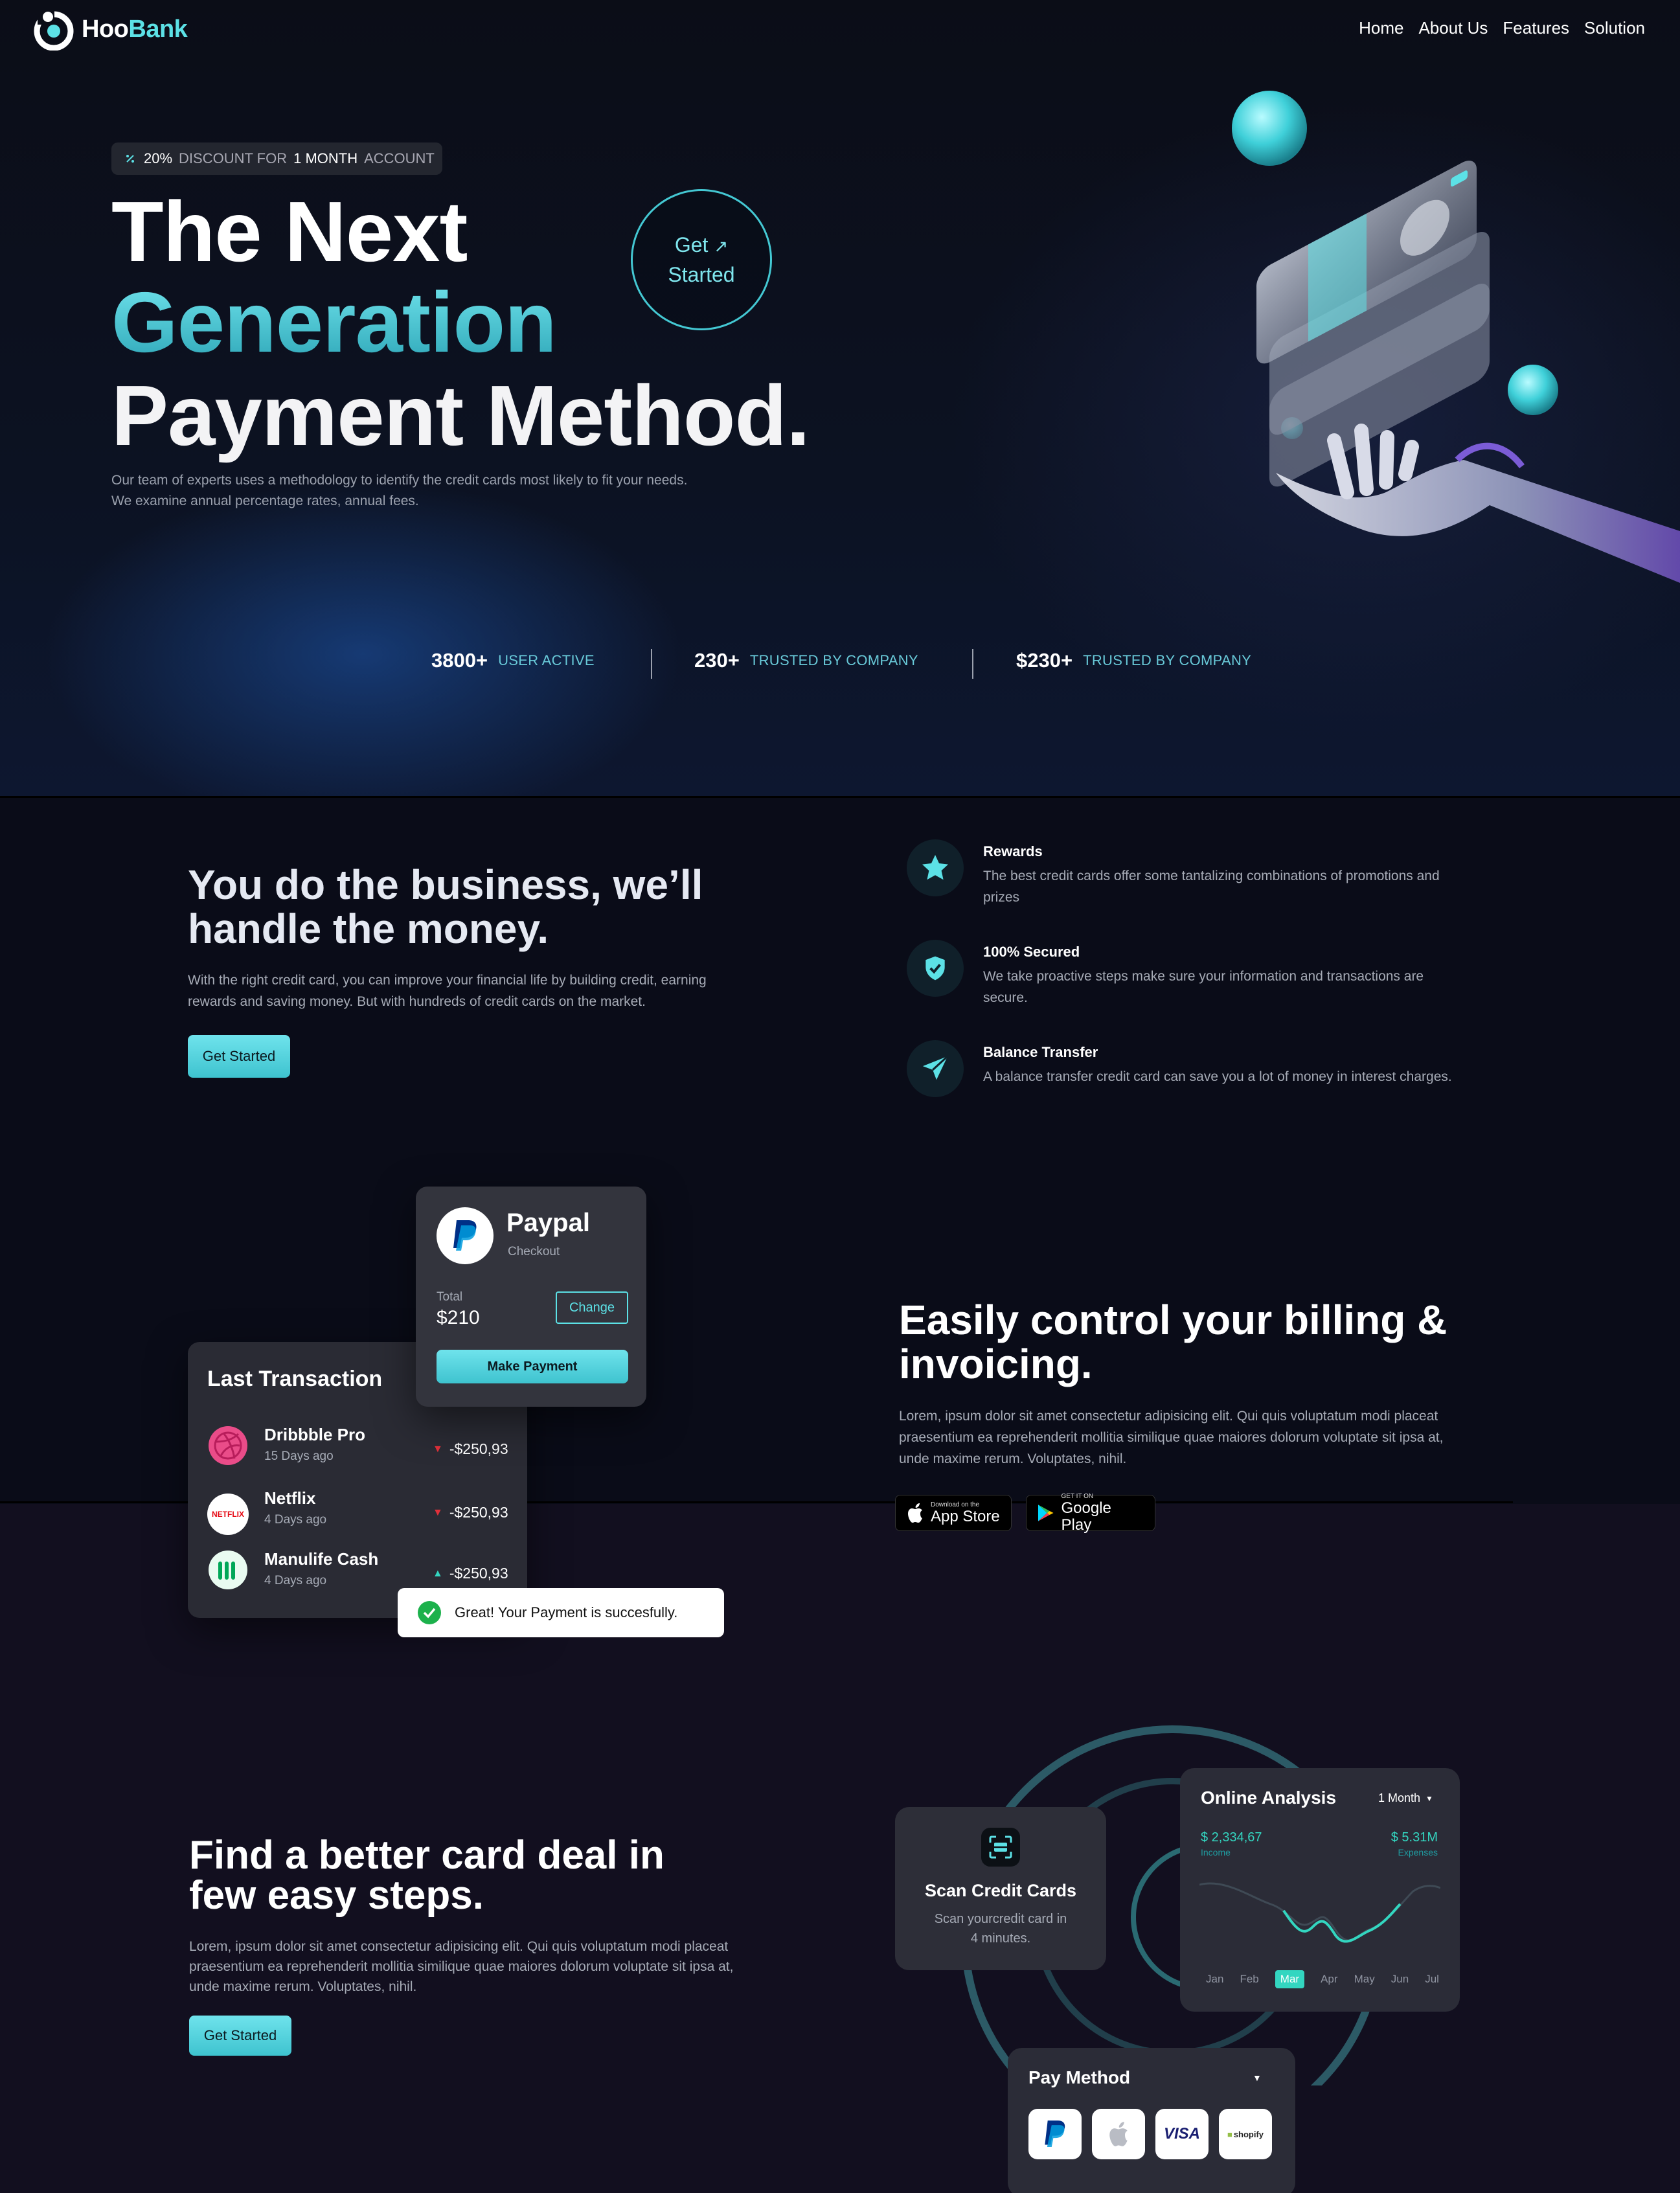 Image resolution: width=1680 pixels, height=2193 pixels. I want to click on transaction-date: 15 Days ago, so click(299, 1456).